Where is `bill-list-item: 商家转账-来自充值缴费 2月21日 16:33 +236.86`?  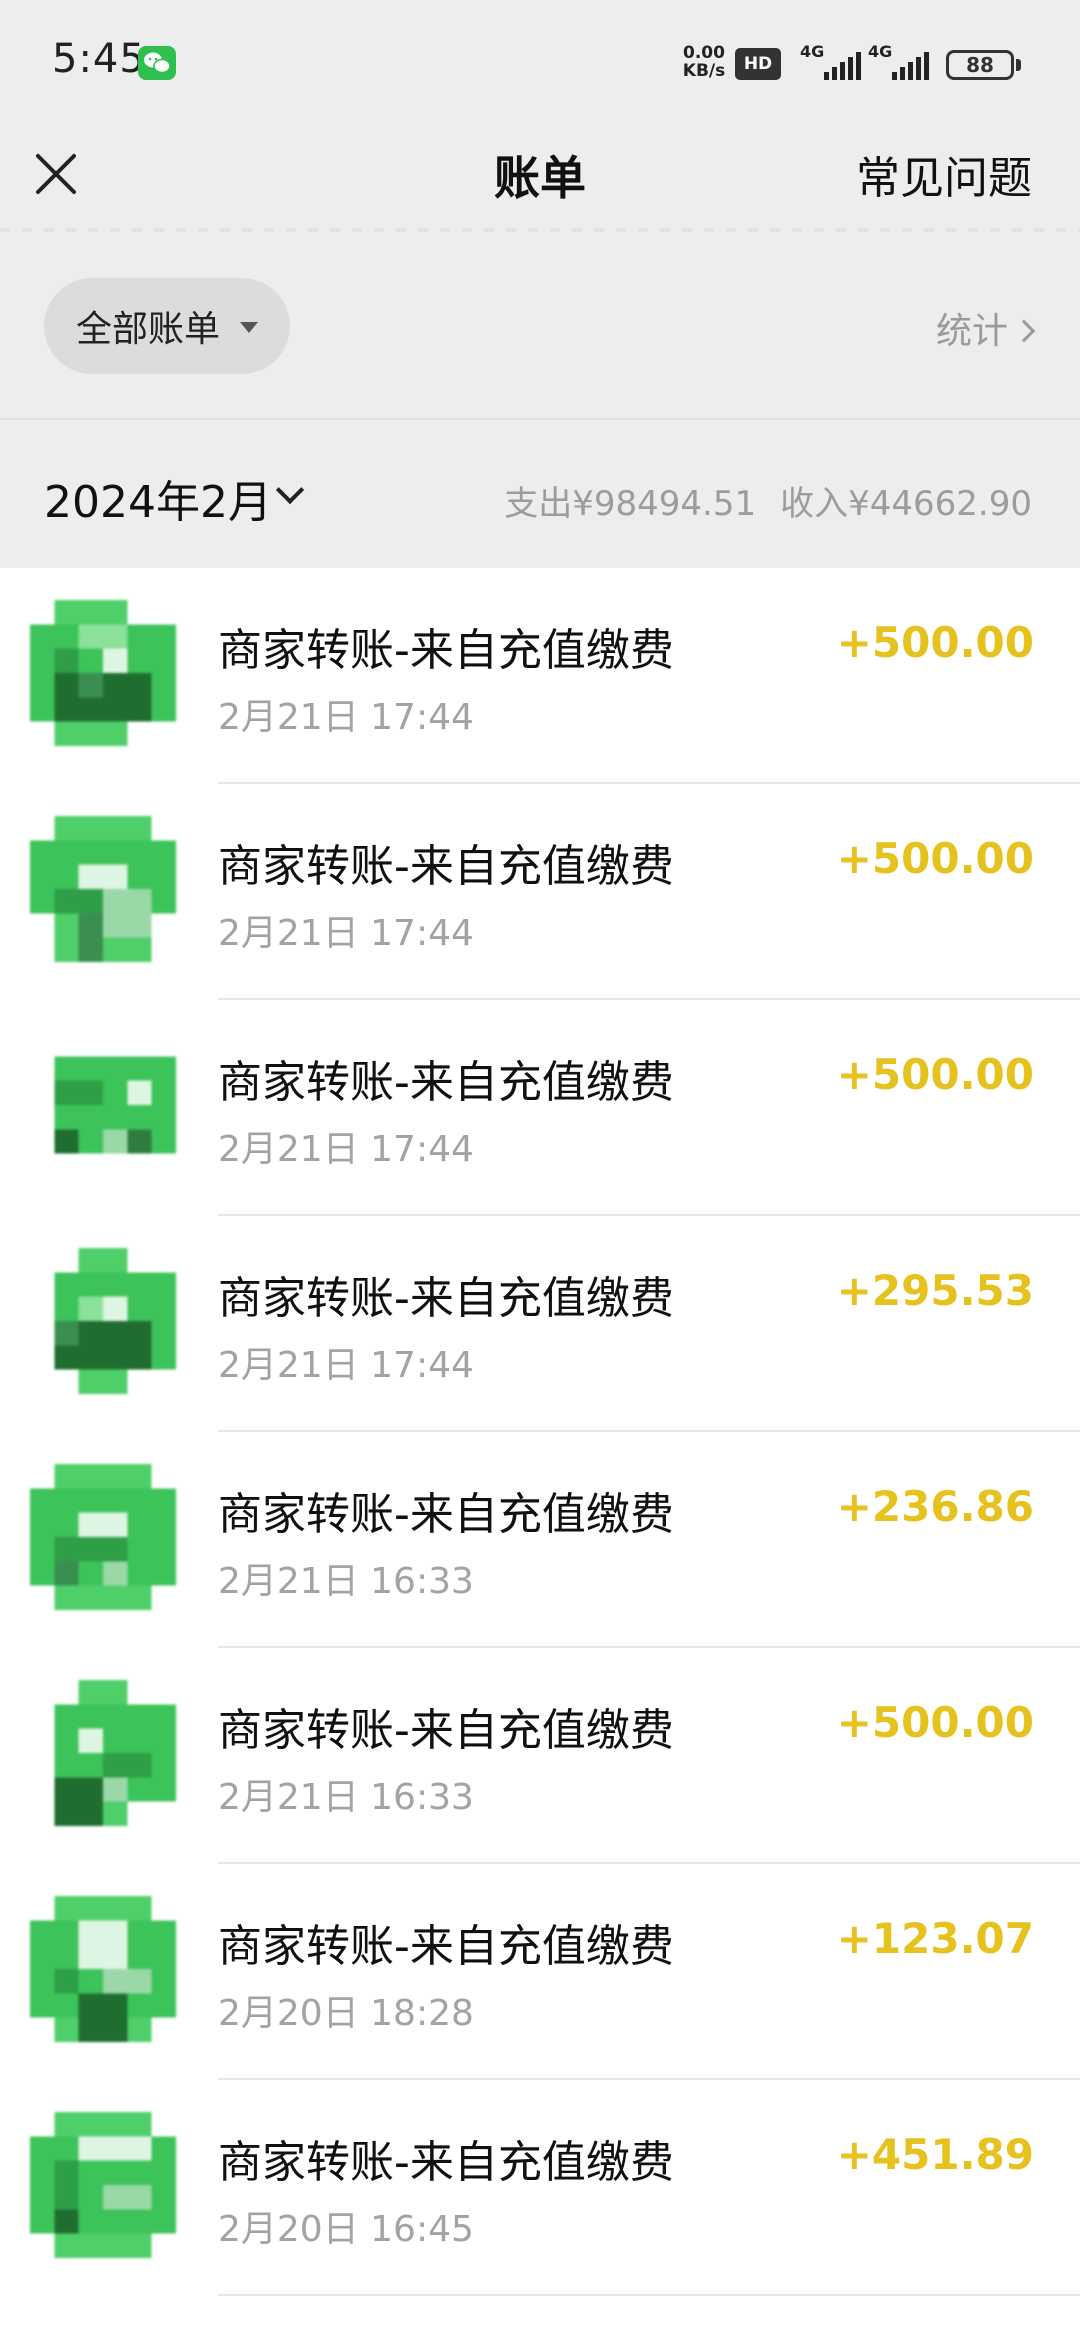 bill-list-item: 商家转账-来自充值缴费 2月21日 16:33 +236.86 is located at coordinates (540, 1540).